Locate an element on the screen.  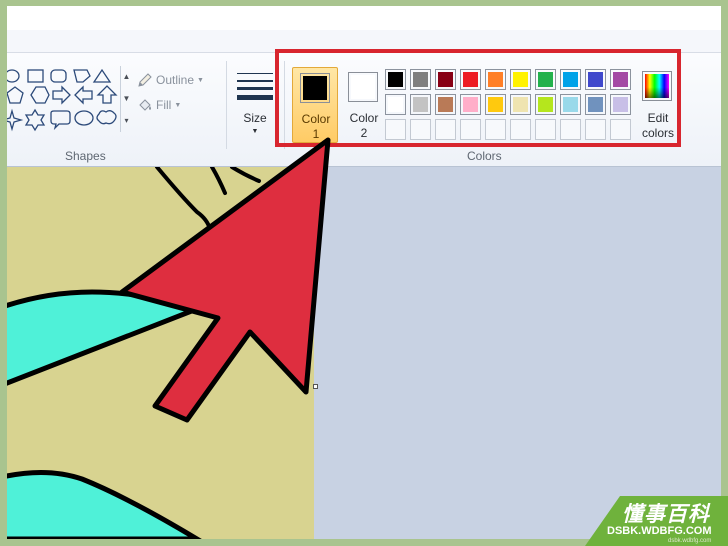
colors-highlight-box is located at coordinates (478, 98).